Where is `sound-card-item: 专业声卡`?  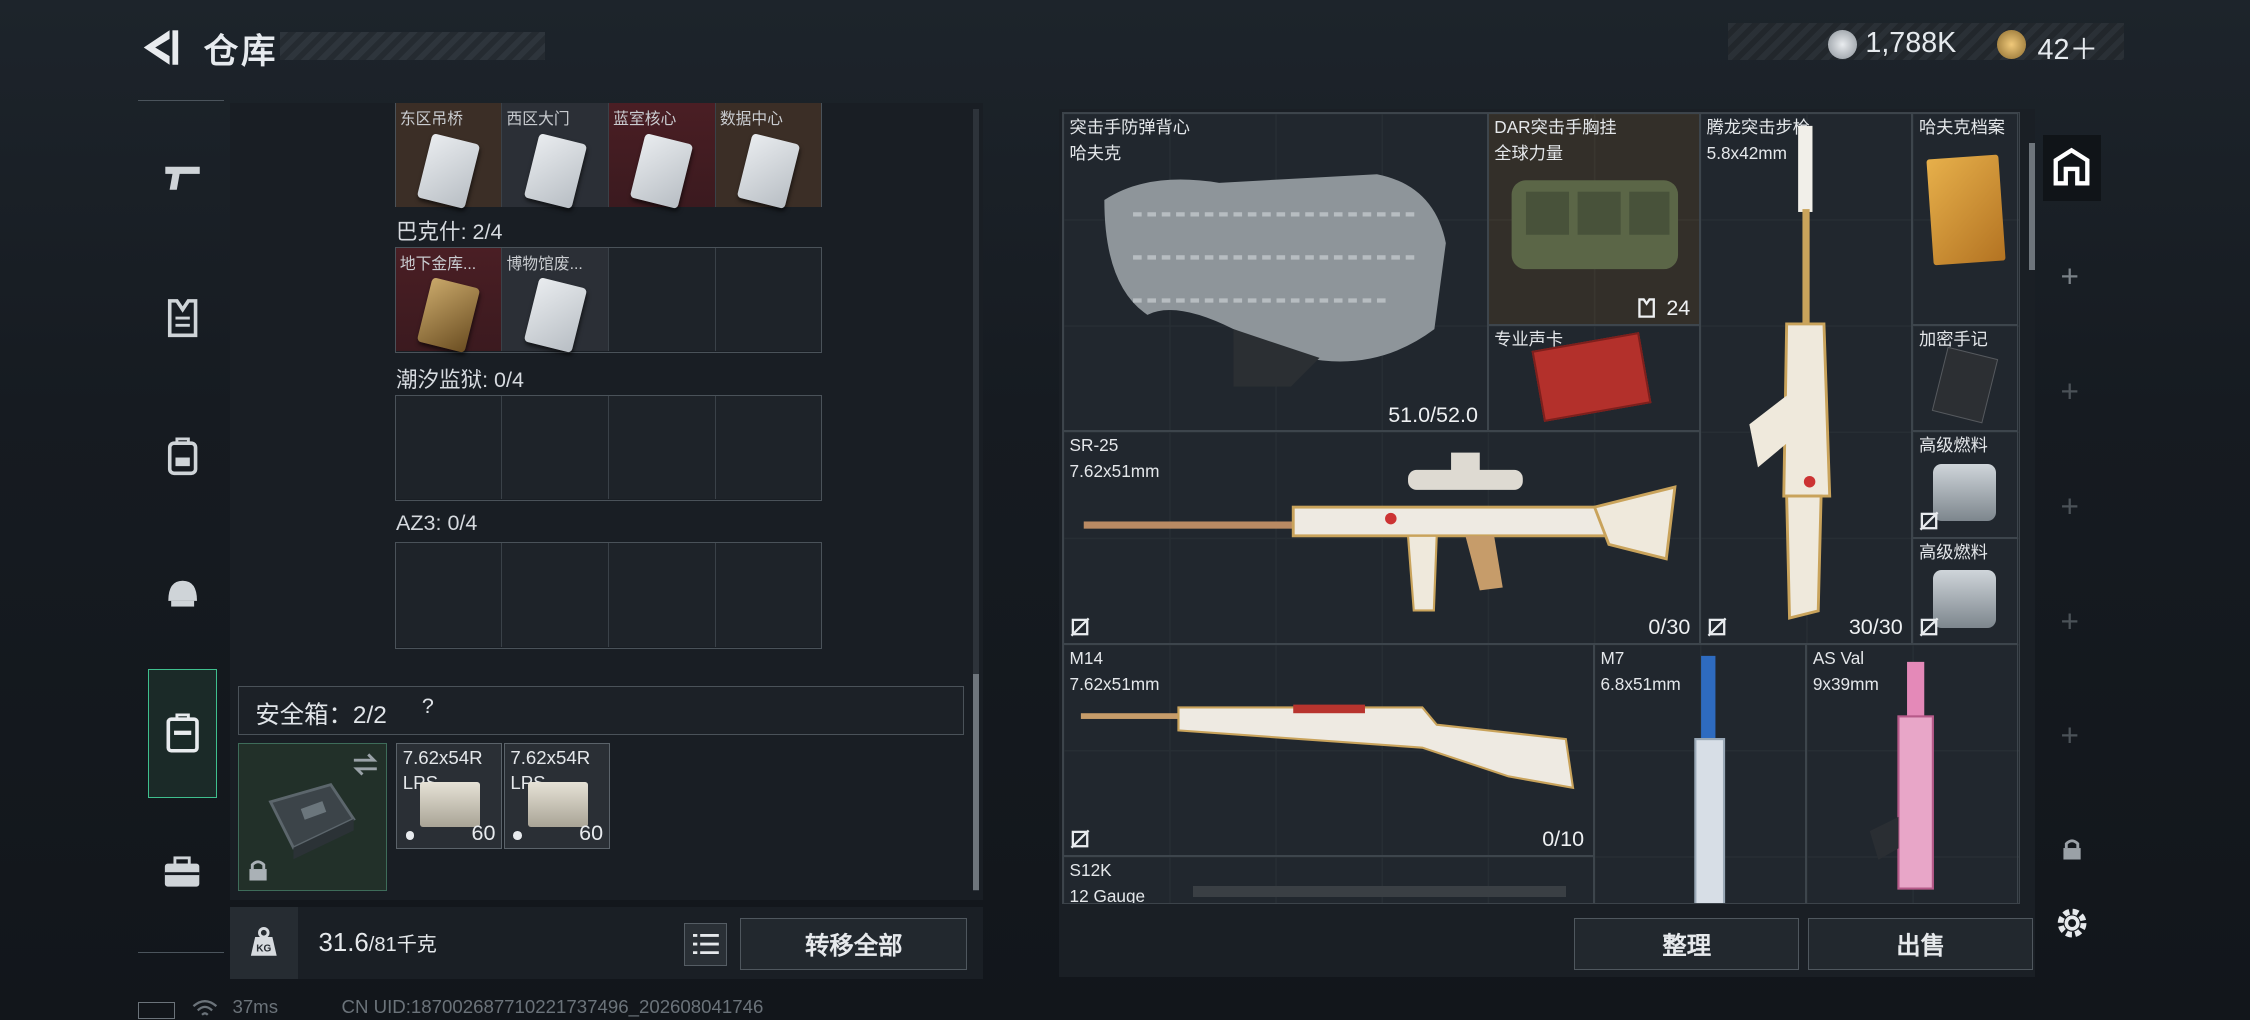
sound-card-item: 专业声卡 is located at coordinates (1593, 378).